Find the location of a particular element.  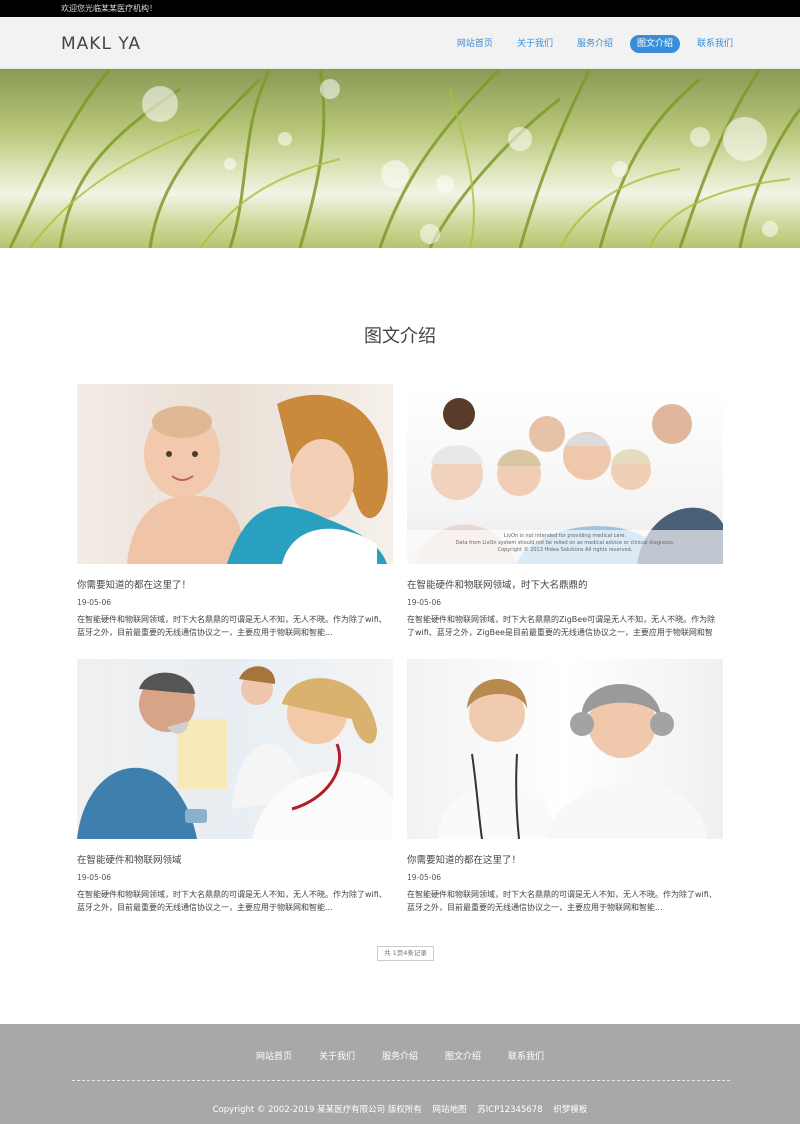

doctor-patient-photo is located at coordinates (235, 749).